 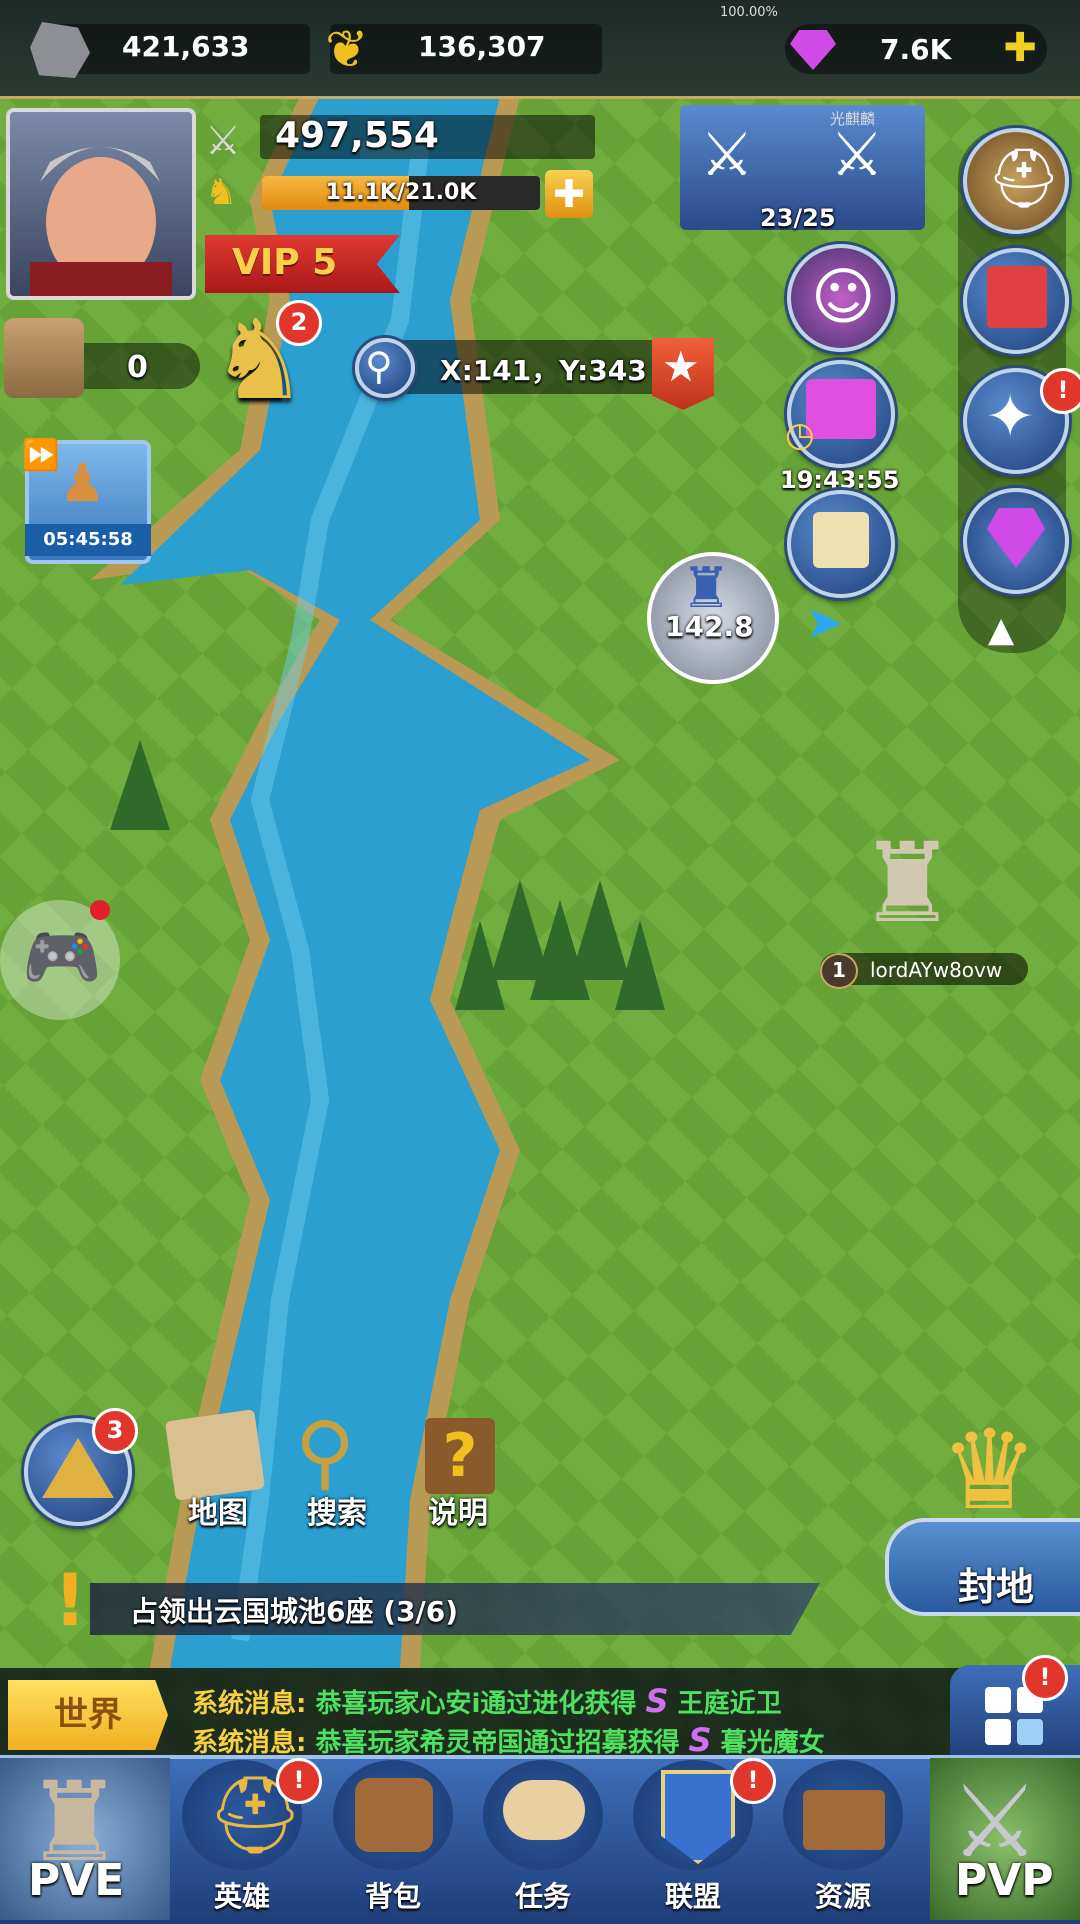 What do you see at coordinates (62, 958) in the screenshot?
I see `gamepad-icon: 🎮` at bounding box center [62, 958].